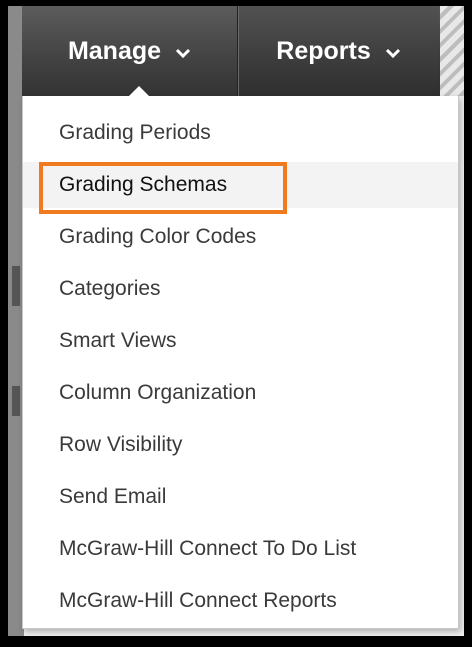  I want to click on menu-item-grading-color-codes: Grading Color Codes, so click(240, 237).